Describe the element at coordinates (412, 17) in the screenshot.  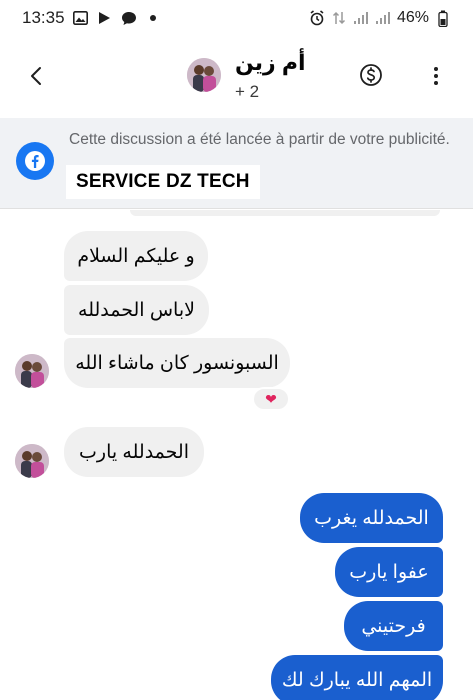
I see `battery-level: 46%` at that location.